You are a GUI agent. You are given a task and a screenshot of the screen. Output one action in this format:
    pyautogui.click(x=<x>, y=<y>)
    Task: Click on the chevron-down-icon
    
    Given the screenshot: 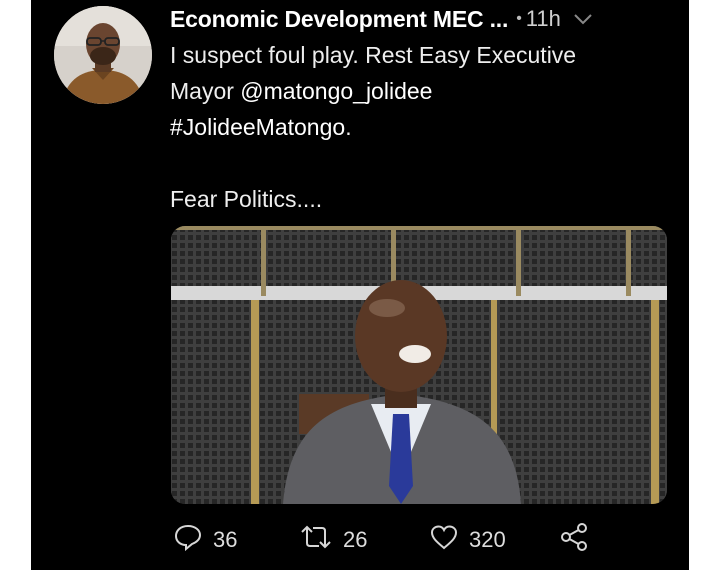 What is the action you would take?
    pyautogui.click(x=583, y=19)
    